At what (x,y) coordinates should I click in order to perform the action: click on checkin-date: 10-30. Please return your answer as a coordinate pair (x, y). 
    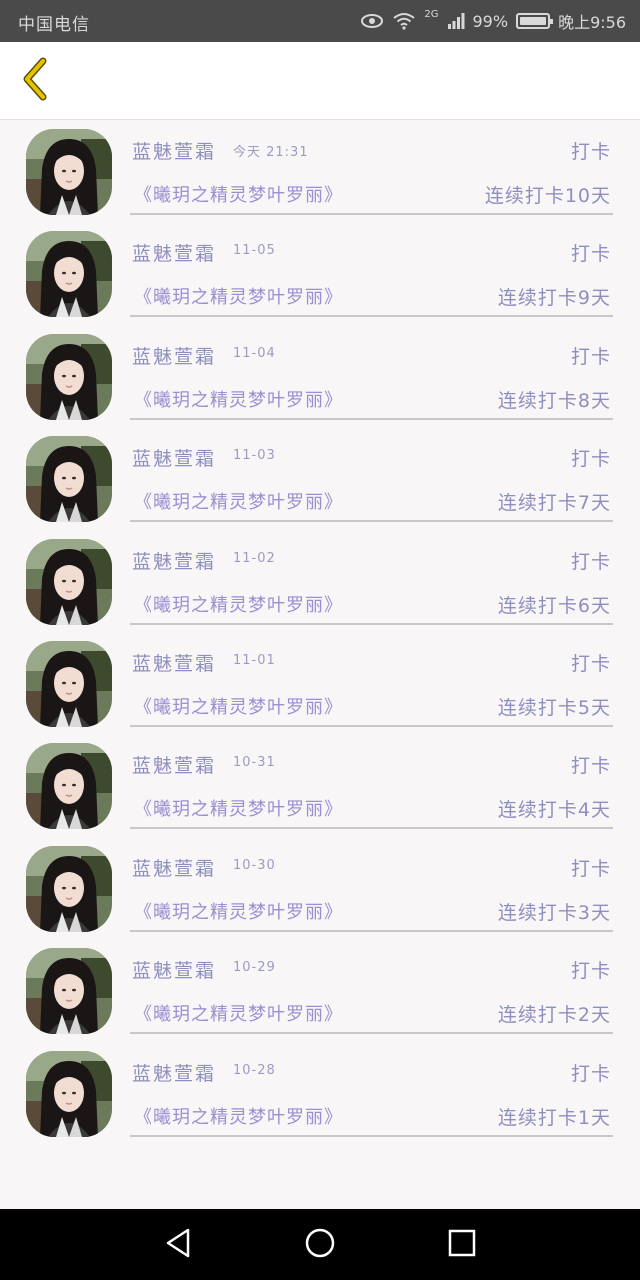
    Looking at the image, I should click on (254, 865).